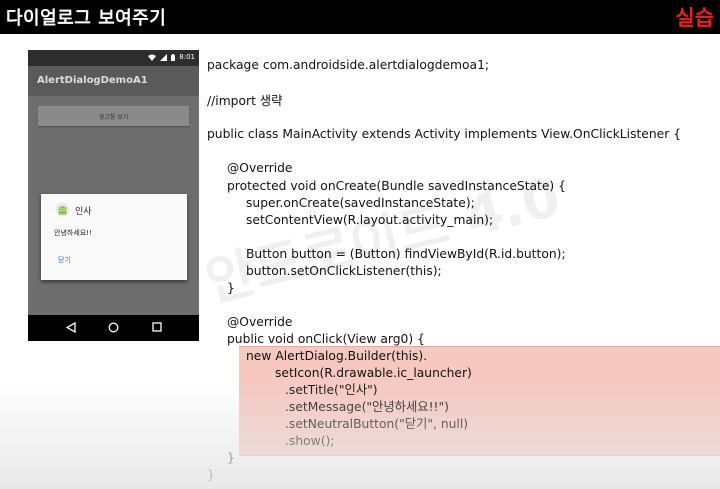  I want to click on show-alert-button: 경고창 보기, so click(113, 116).